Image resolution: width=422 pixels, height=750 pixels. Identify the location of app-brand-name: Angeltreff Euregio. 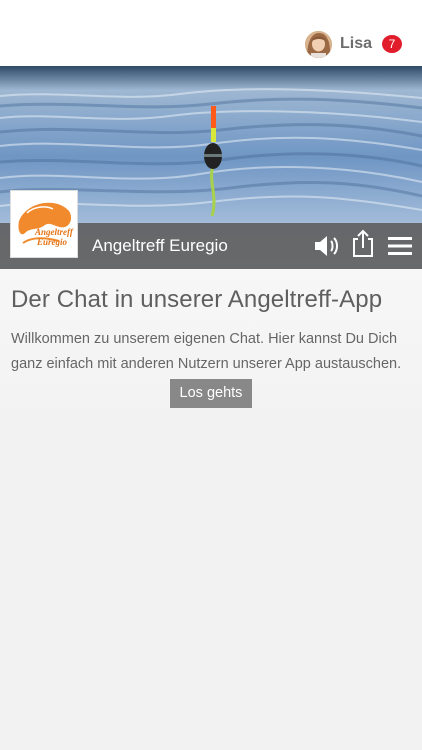
(160, 245).